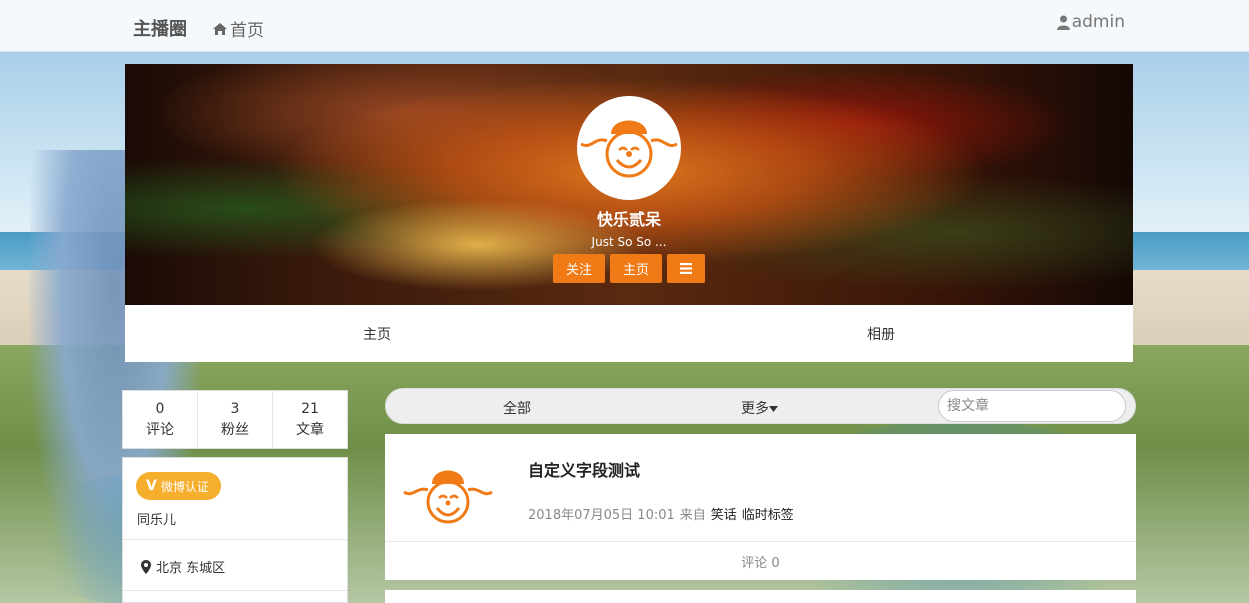 The width and height of the screenshot is (1249, 603). I want to click on verified-icon: V, so click(151, 486).